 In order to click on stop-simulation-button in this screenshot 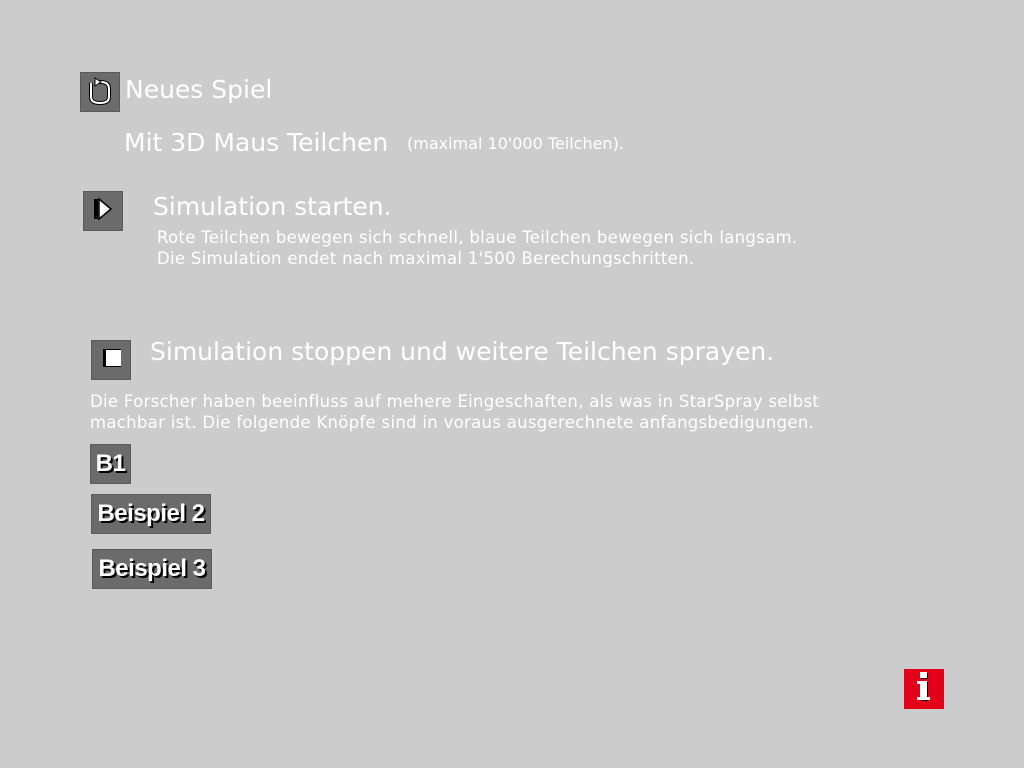, I will do `click(111, 360)`.